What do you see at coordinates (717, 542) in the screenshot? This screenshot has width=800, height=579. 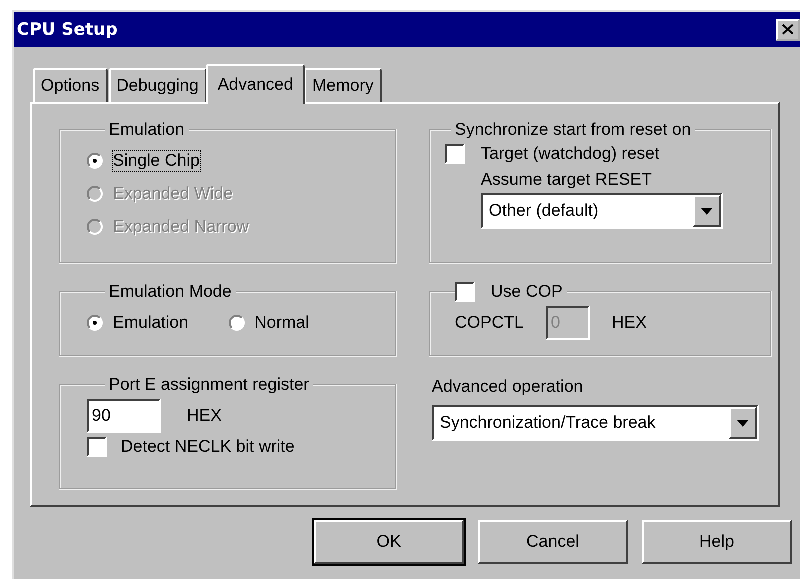 I see `dialog-button: Help` at bounding box center [717, 542].